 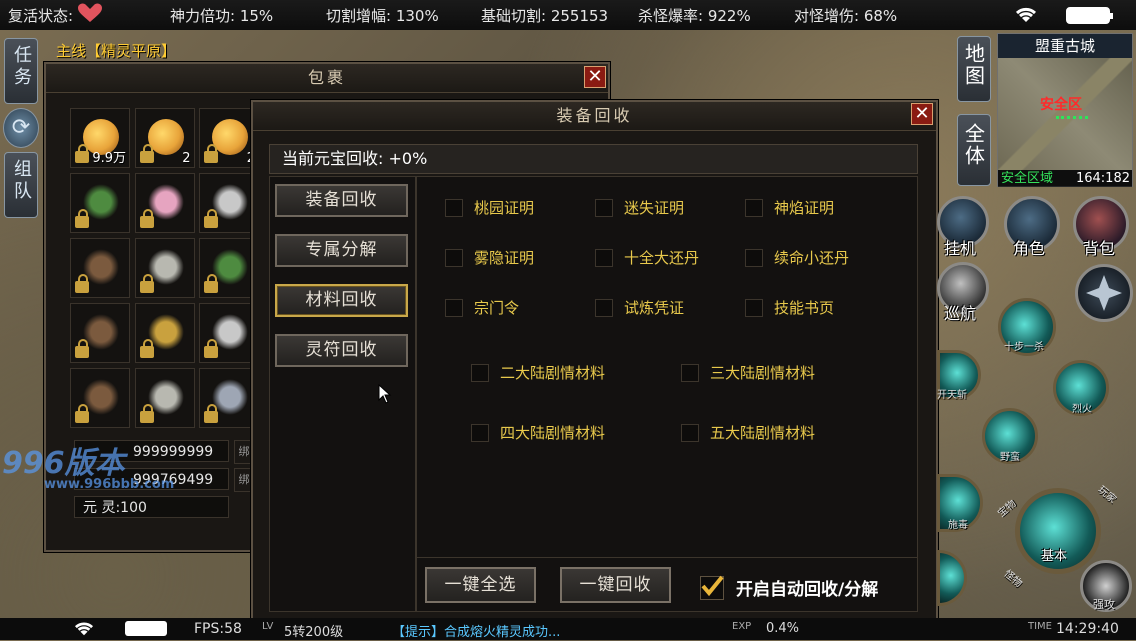 I want to click on item-checkbox: 二大陆剧情材料, so click(x=538, y=372).